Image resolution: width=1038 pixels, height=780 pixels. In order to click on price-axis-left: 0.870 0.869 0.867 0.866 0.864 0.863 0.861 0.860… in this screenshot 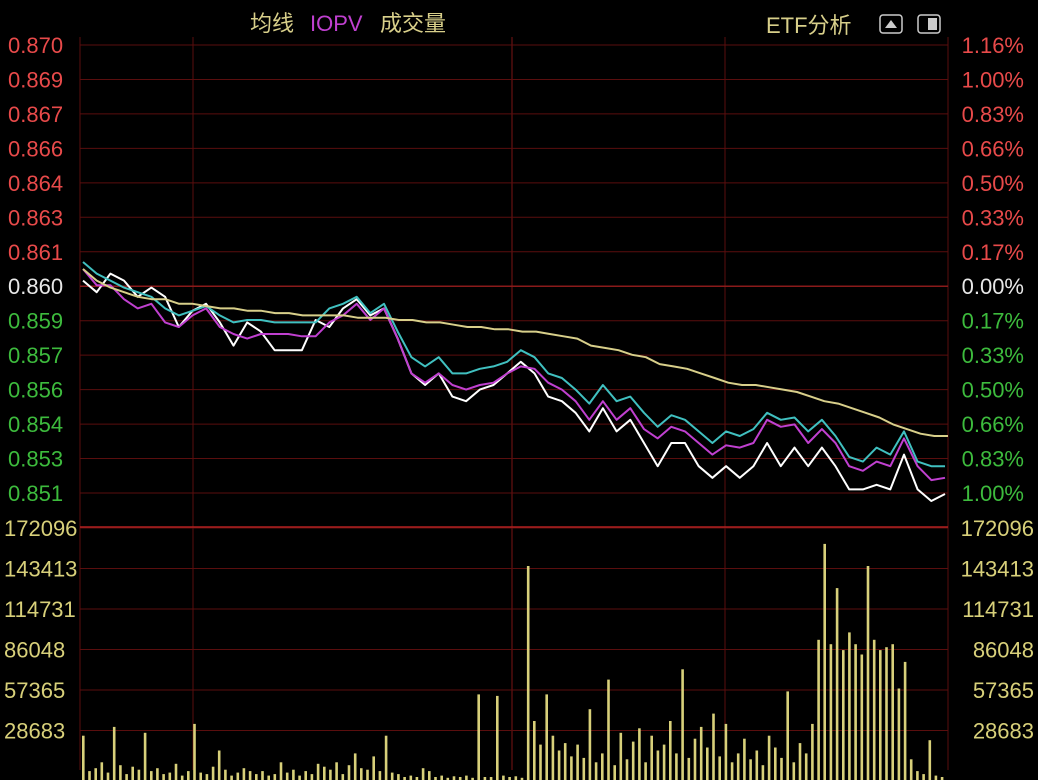, I will do `click(35, 269)`.